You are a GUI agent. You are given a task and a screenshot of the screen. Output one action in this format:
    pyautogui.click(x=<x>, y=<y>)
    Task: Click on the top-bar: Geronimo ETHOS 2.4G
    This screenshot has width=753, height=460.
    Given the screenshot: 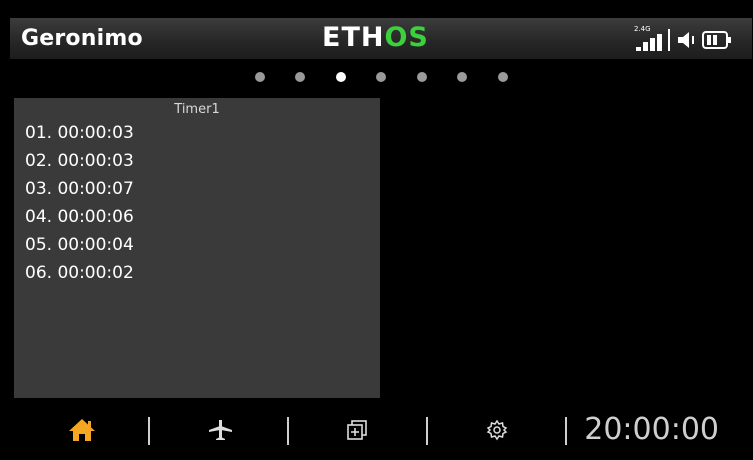 What is the action you would take?
    pyautogui.click(x=381, y=38)
    